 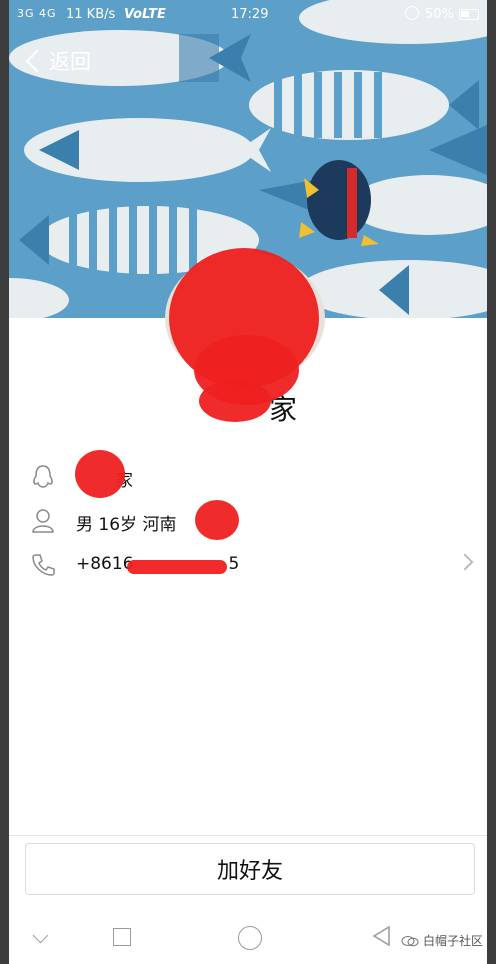 I want to click on volte-indicator: VoLTE, so click(x=145, y=14).